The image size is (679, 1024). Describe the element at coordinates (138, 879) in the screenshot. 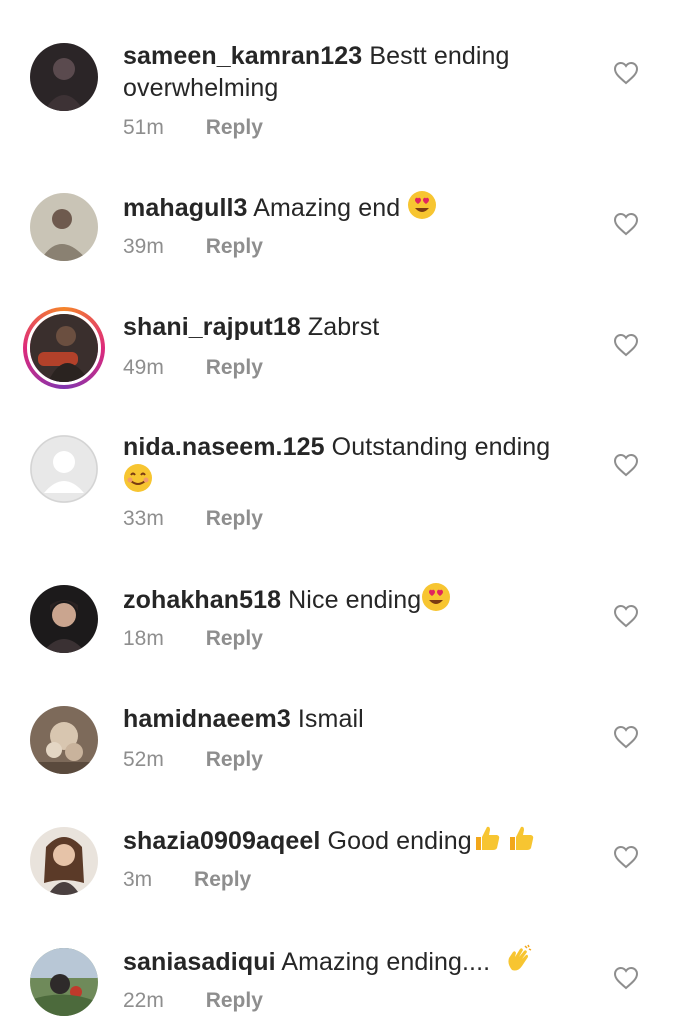

I see `comment-timestamp: 3m` at that location.